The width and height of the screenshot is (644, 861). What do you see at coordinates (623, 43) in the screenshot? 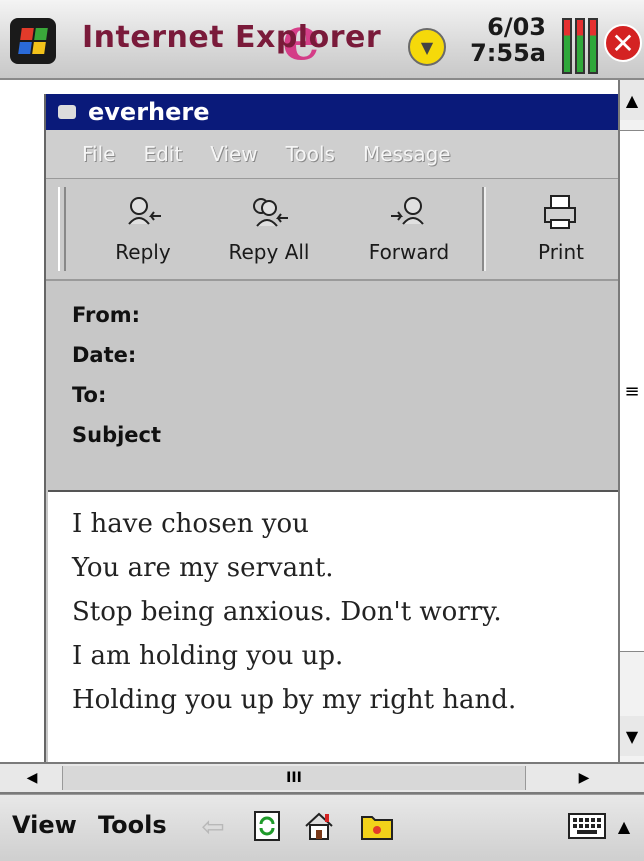
I see `close-button: ✕` at bounding box center [623, 43].